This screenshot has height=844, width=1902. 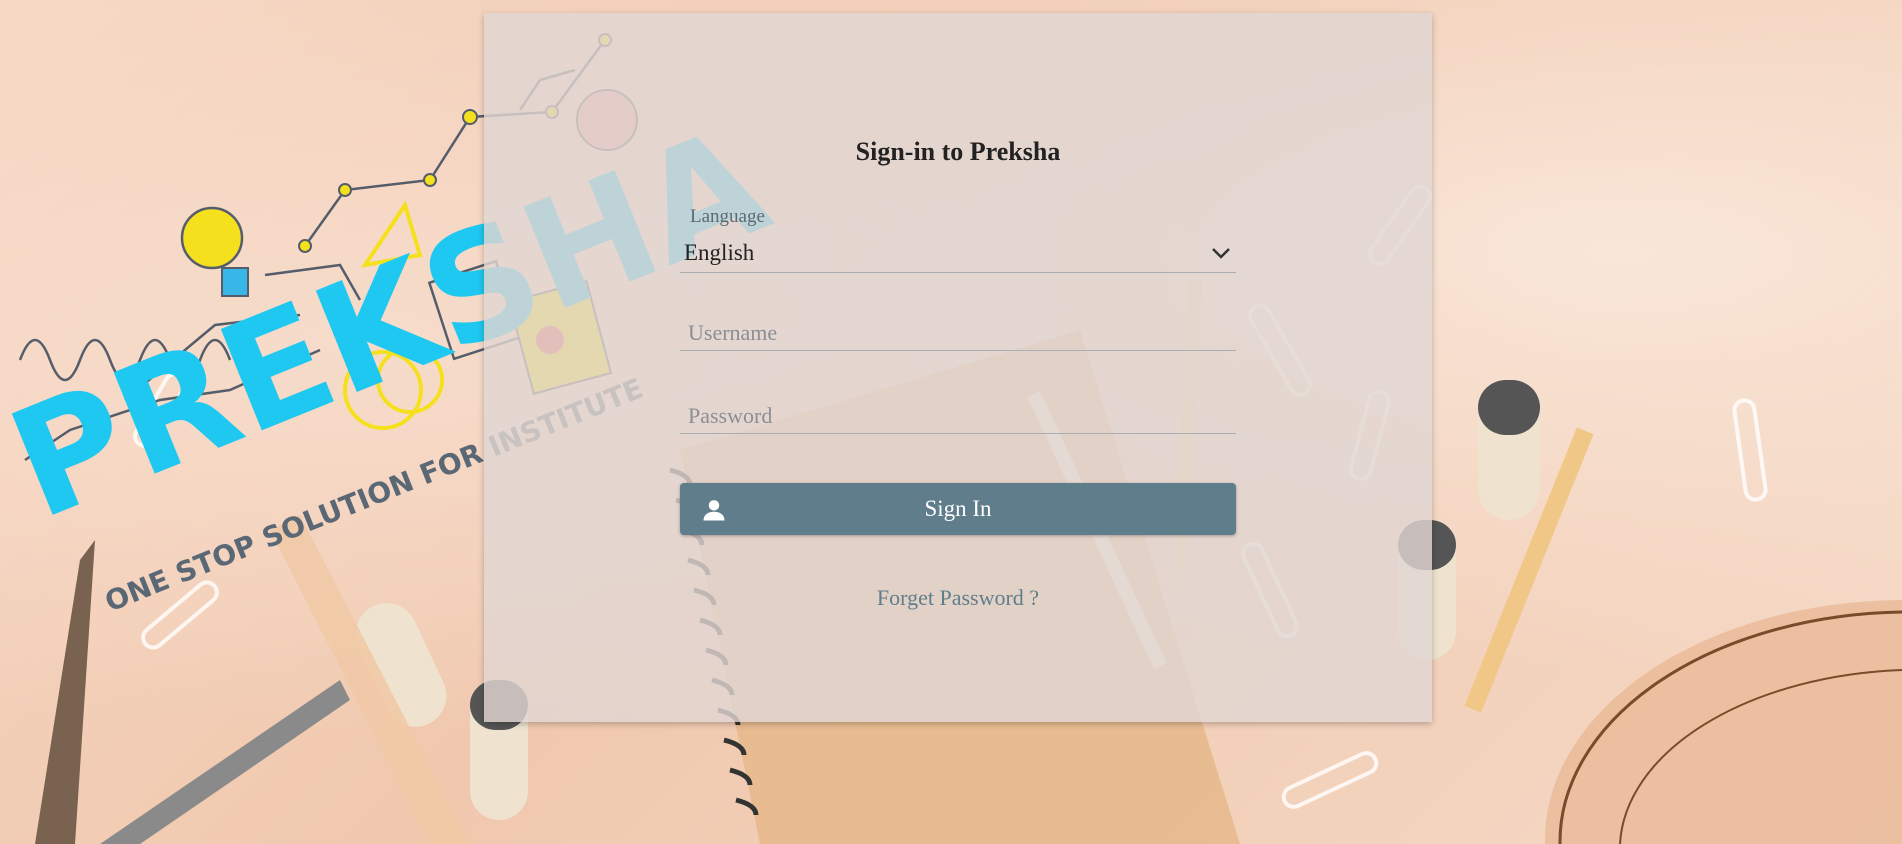 I want to click on language-selected-value: English, so click(x=719, y=252).